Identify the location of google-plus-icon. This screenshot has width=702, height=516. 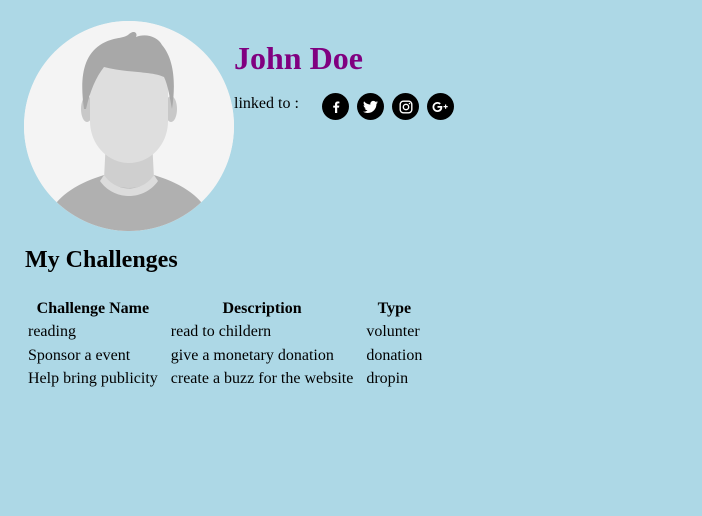
(440, 106).